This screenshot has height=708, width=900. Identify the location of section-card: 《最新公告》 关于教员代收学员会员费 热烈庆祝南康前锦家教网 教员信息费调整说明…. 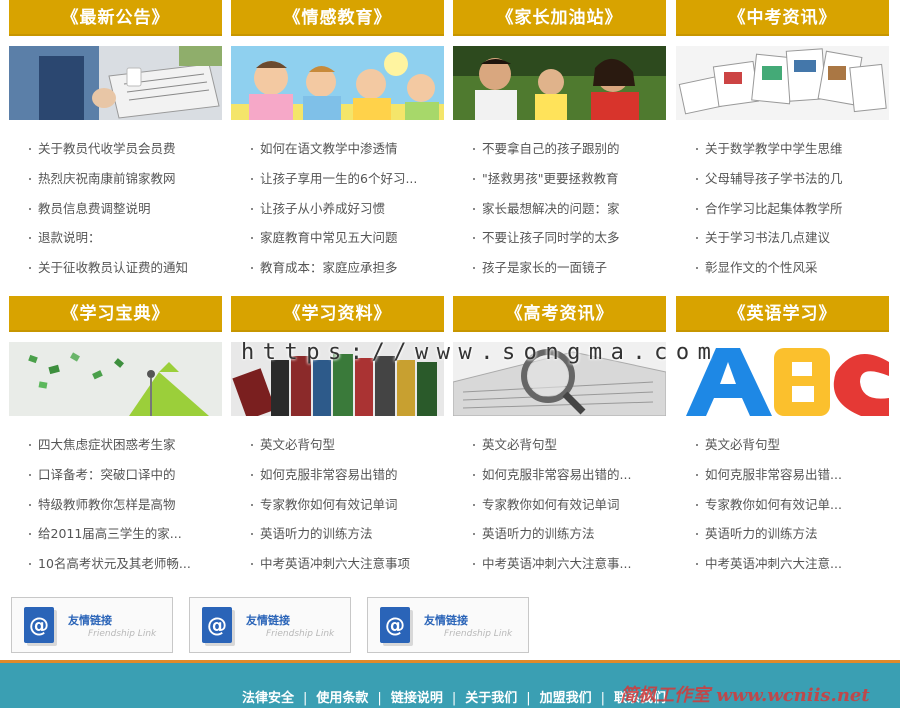
(115, 141).